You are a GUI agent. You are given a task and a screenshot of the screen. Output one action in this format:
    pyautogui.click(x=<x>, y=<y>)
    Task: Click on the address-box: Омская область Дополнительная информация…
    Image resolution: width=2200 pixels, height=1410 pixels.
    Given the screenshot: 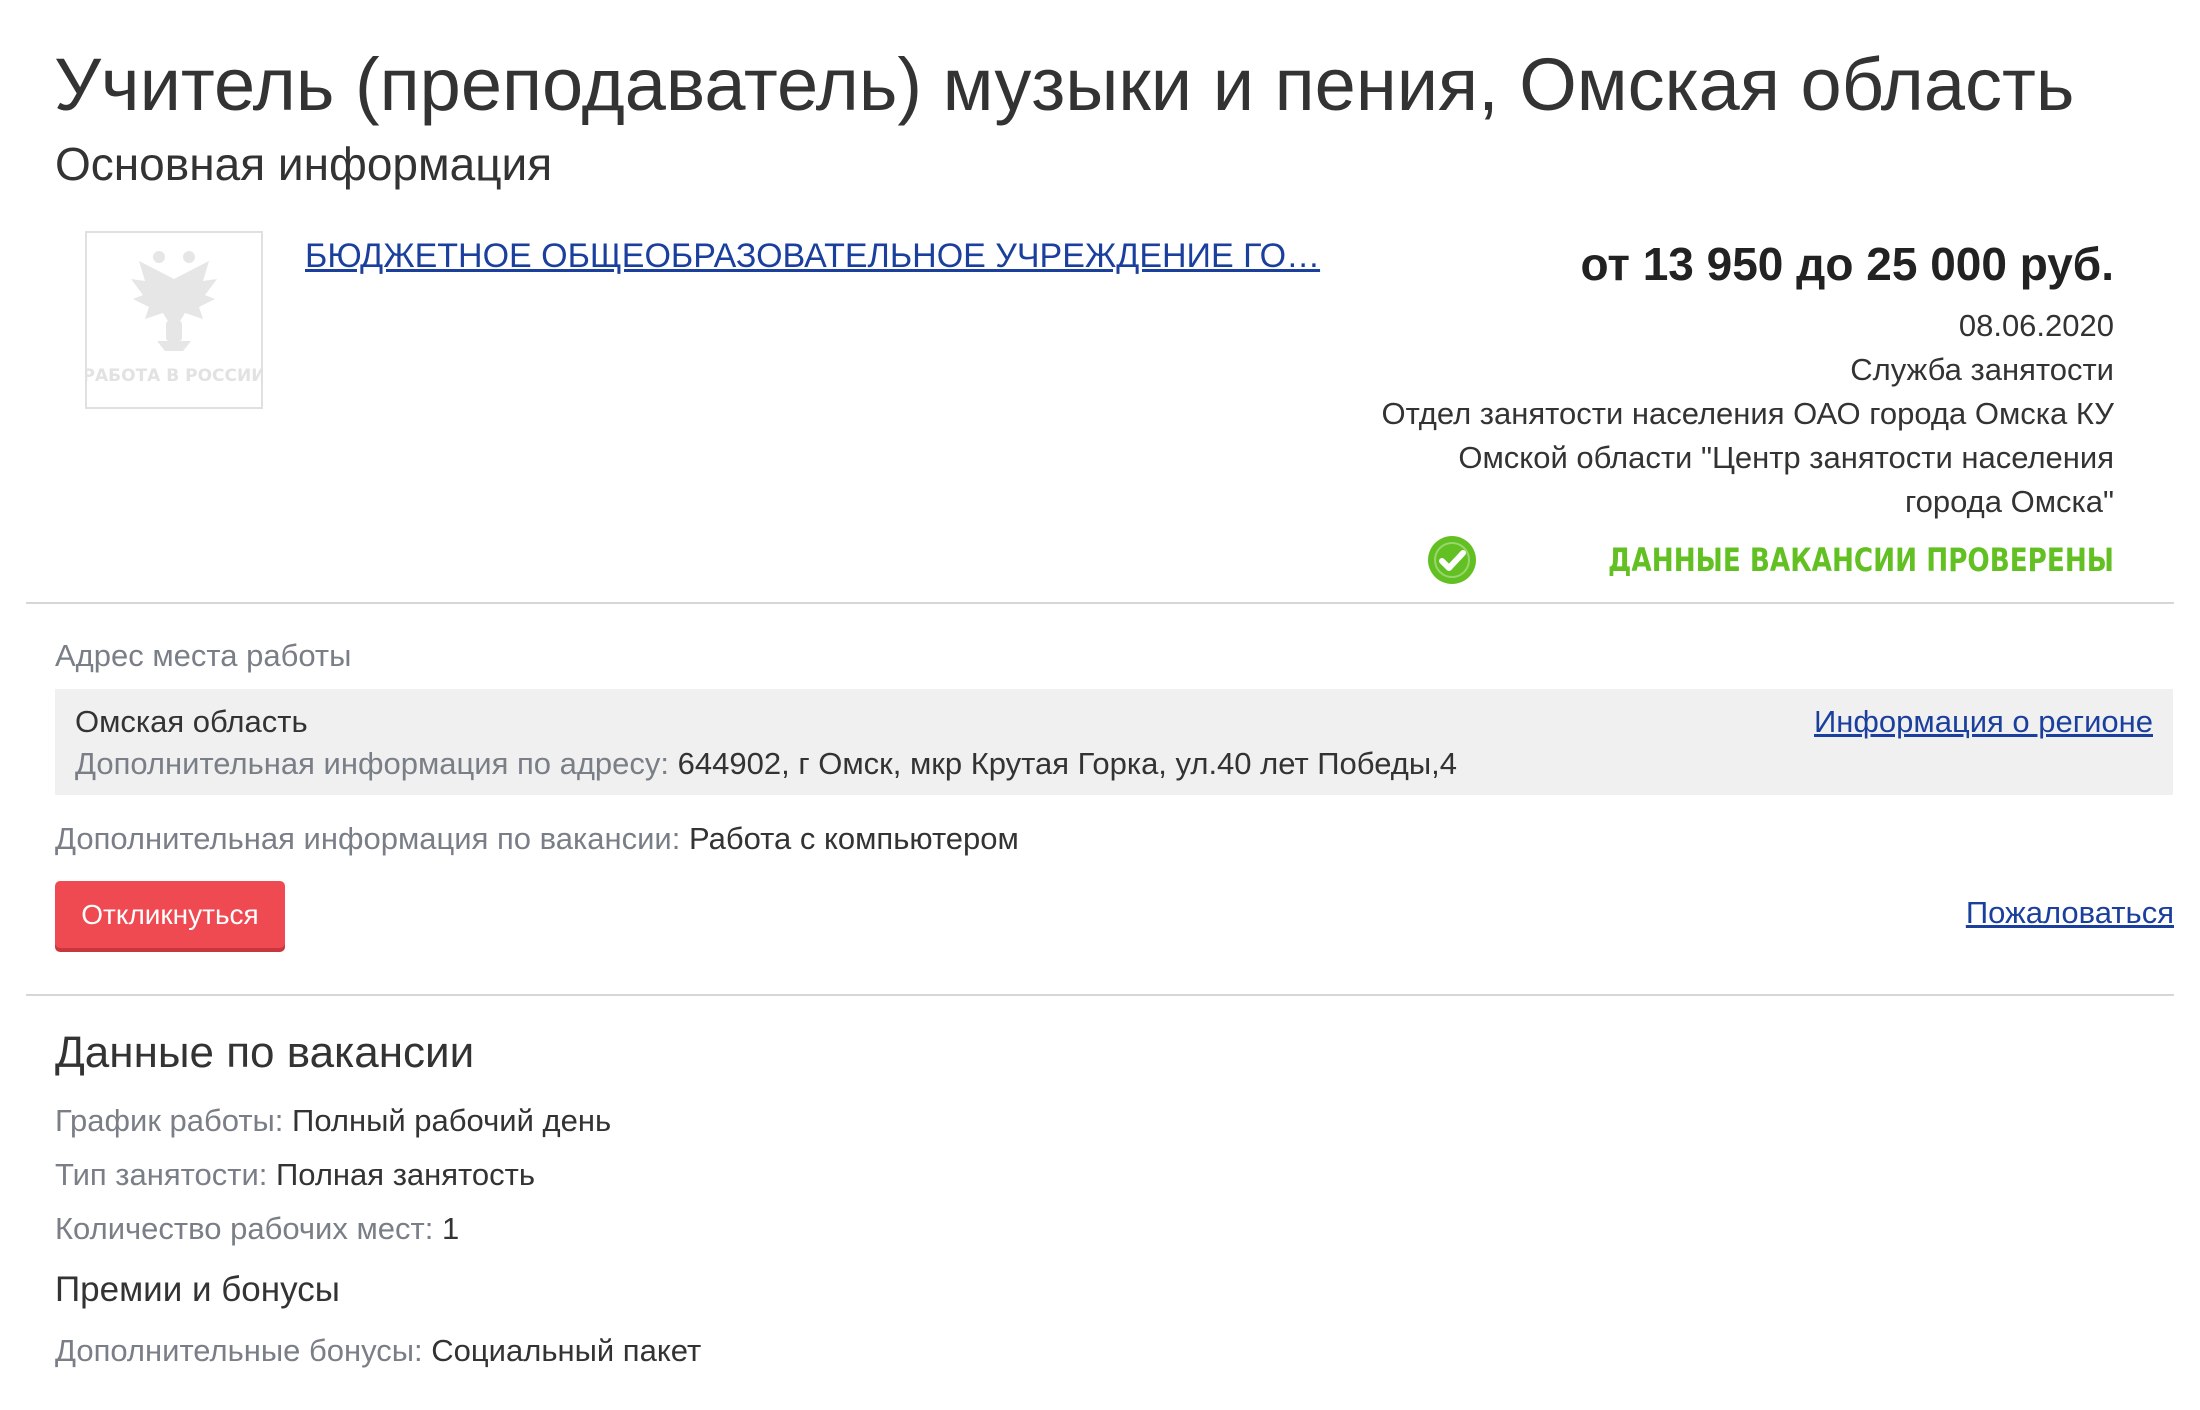 What is the action you would take?
    pyautogui.click(x=1114, y=742)
    